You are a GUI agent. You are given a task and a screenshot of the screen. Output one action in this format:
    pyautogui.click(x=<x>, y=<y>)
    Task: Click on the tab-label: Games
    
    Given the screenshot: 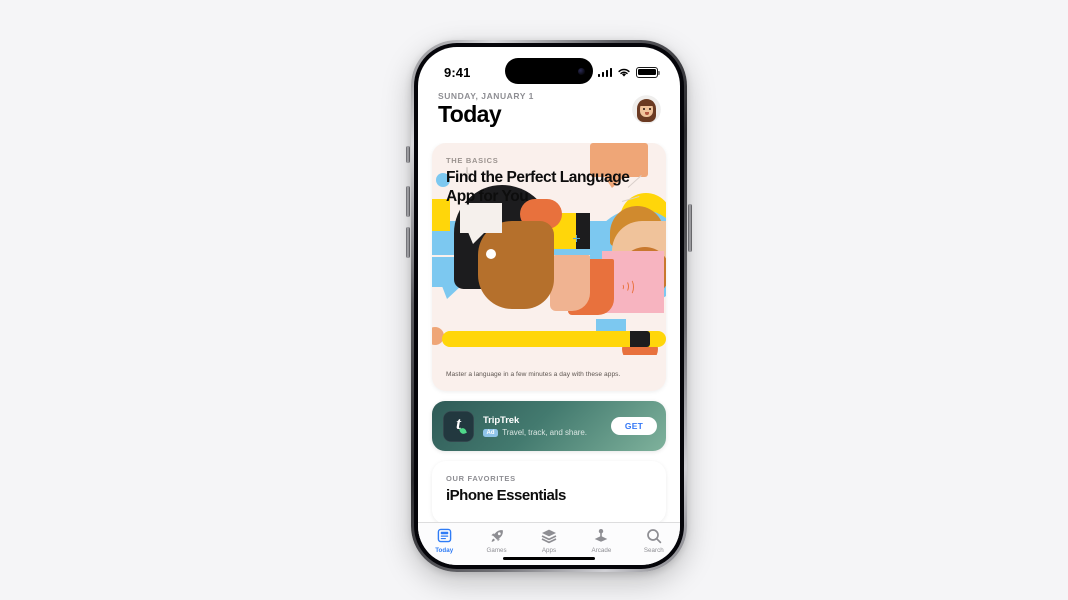 What is the action you would take?
    pyautogui.click(x=496, y=550)
    